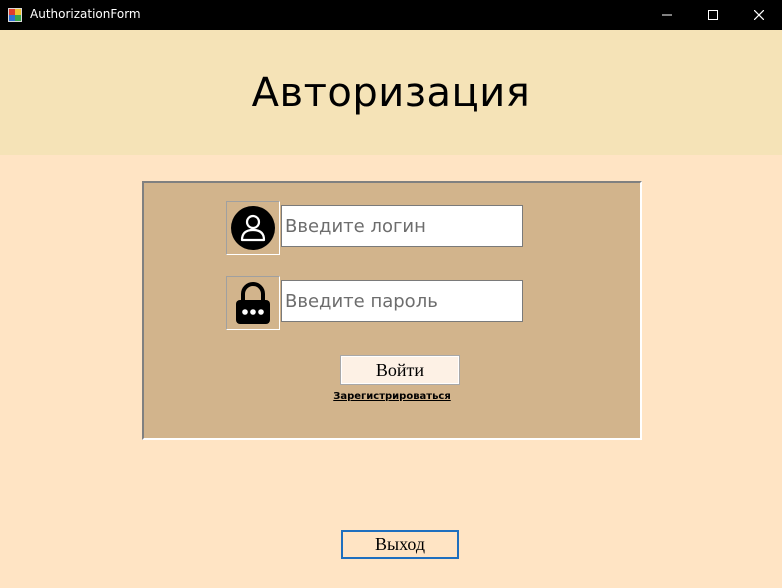 The height and width of the screenshot is (588, 782). I want to click on close-icon, so click(759, 15).